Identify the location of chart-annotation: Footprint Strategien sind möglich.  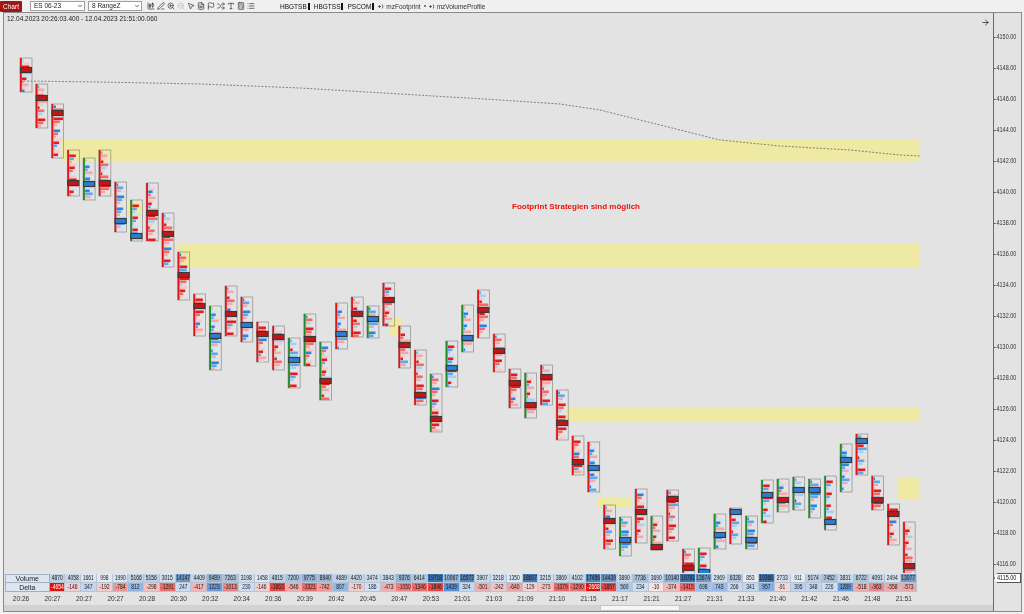
(576, 206).